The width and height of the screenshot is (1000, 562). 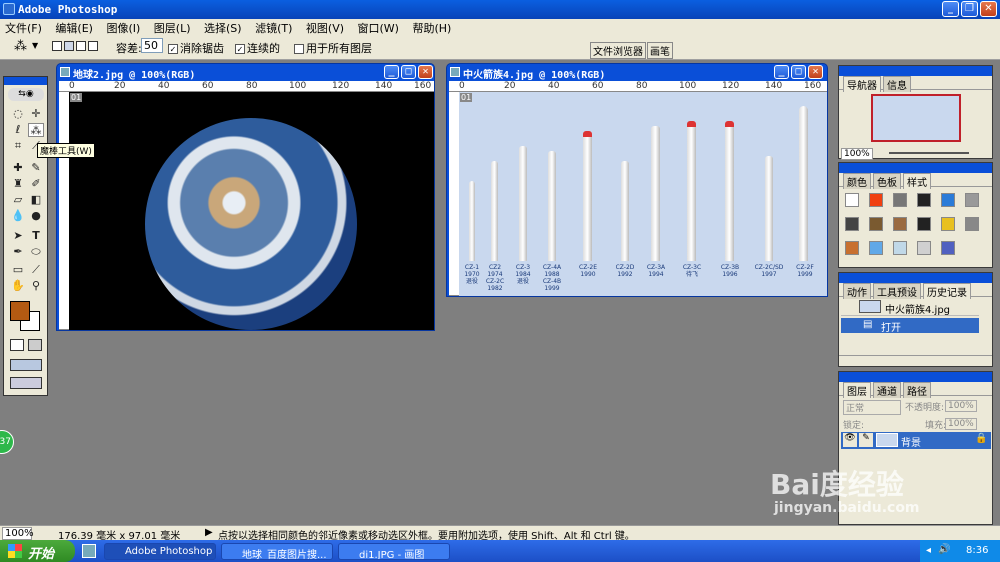 I want to click on standard-mode-icon, so click(x=17, y=345).